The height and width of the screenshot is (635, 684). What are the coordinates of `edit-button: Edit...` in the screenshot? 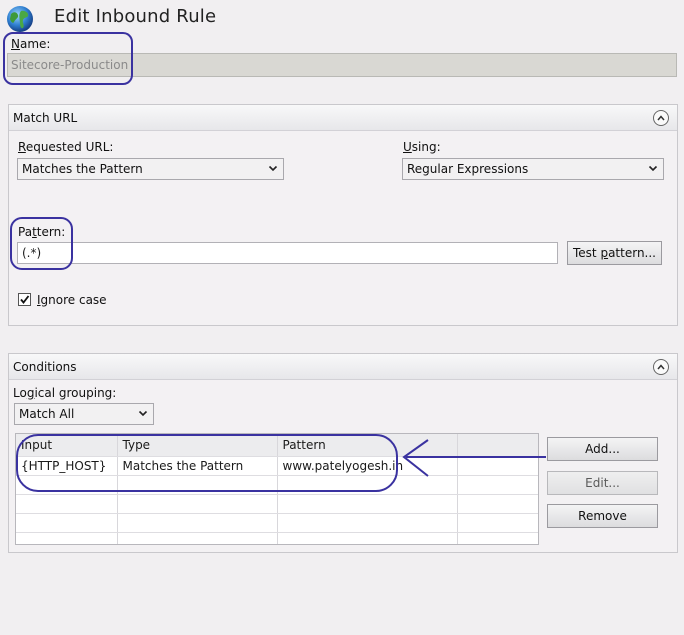 It's located at (602, 483).